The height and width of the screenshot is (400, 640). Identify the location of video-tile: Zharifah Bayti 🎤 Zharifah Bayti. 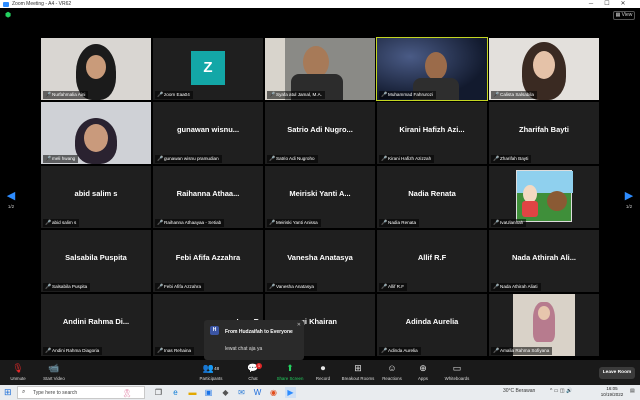
(544, 133).